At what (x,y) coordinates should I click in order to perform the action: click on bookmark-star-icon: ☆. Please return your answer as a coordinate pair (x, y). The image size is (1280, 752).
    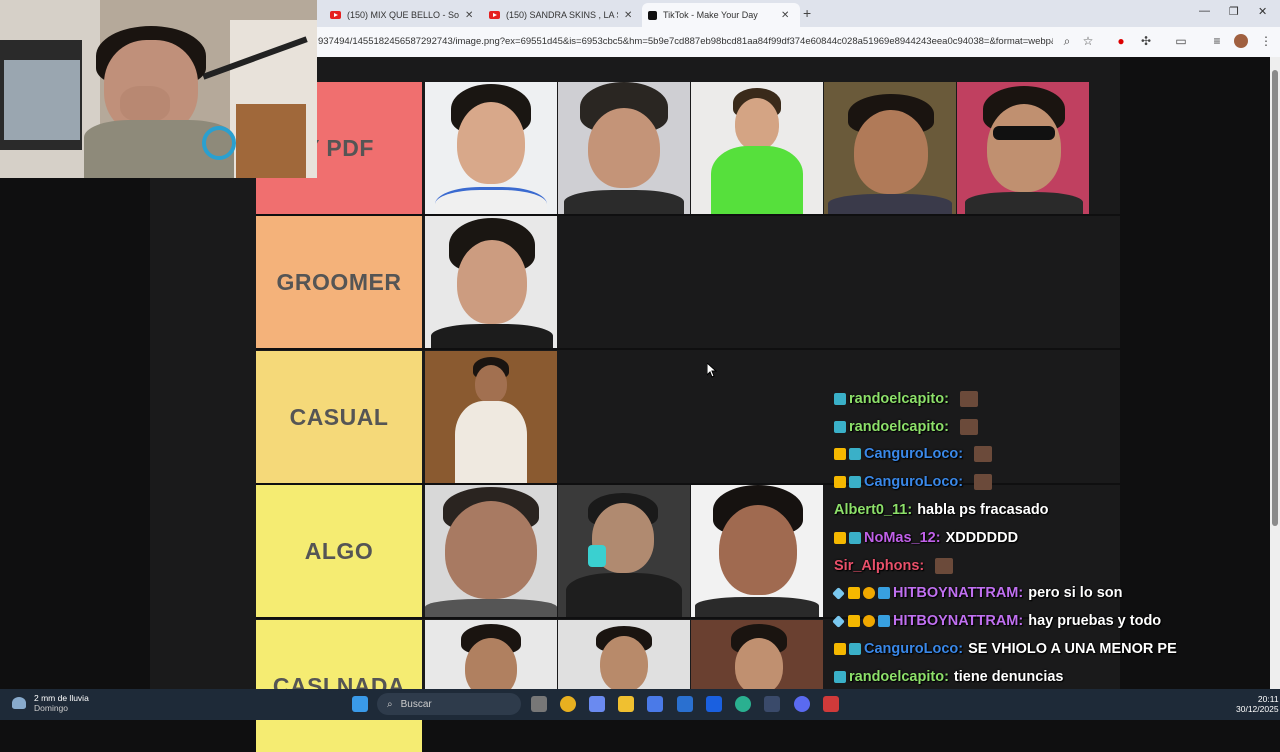
    Looking at the image, I should click on (1088, 41).